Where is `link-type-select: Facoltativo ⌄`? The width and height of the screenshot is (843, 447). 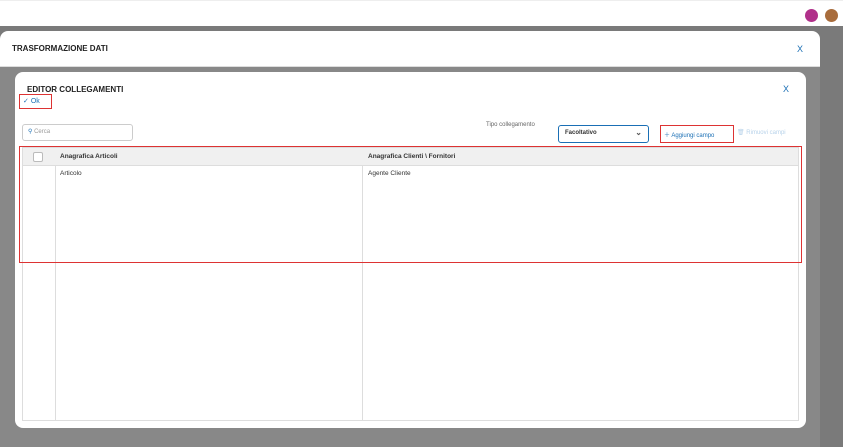
link-type-select: Facoltativo ⌄ is located at coordinates (603, 134).